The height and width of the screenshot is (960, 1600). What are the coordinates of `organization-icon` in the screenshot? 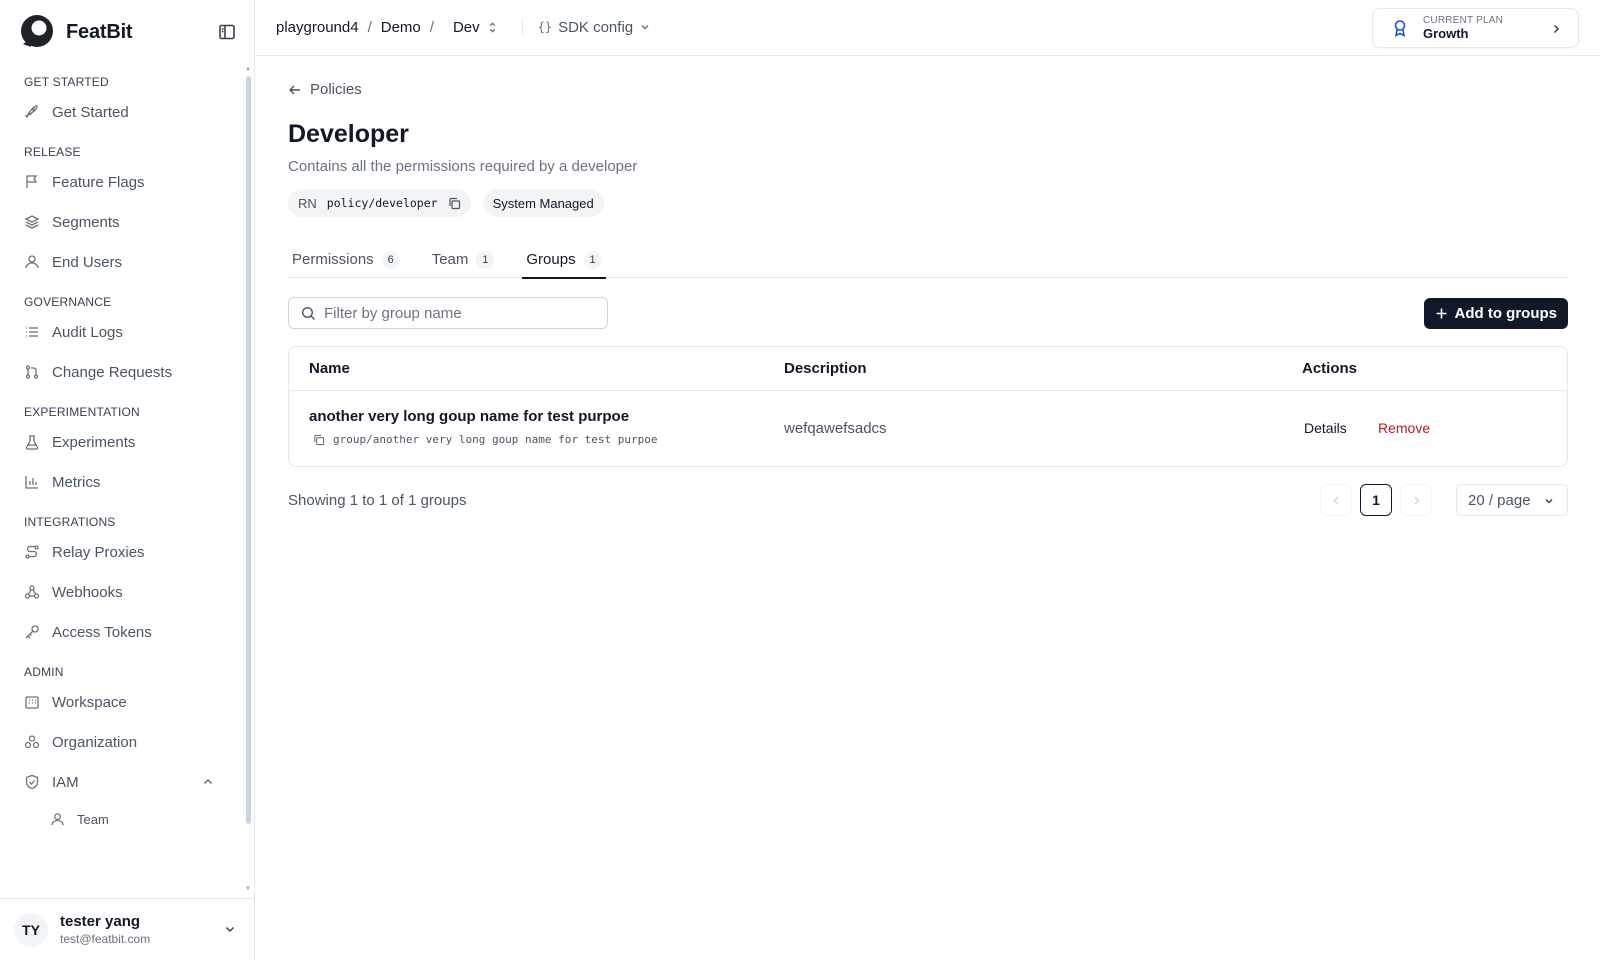 It's located at (32, 742).